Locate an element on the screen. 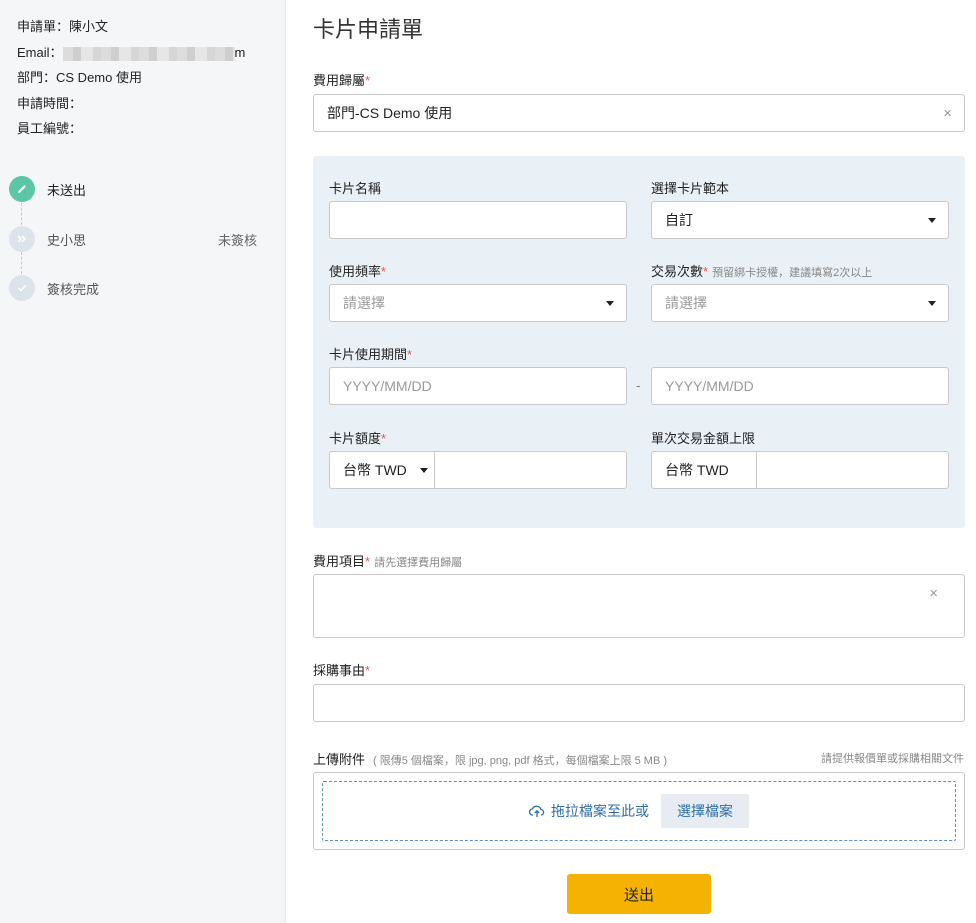  period-label-text: 卡片使用期間 is located at coordinates (368, 354).